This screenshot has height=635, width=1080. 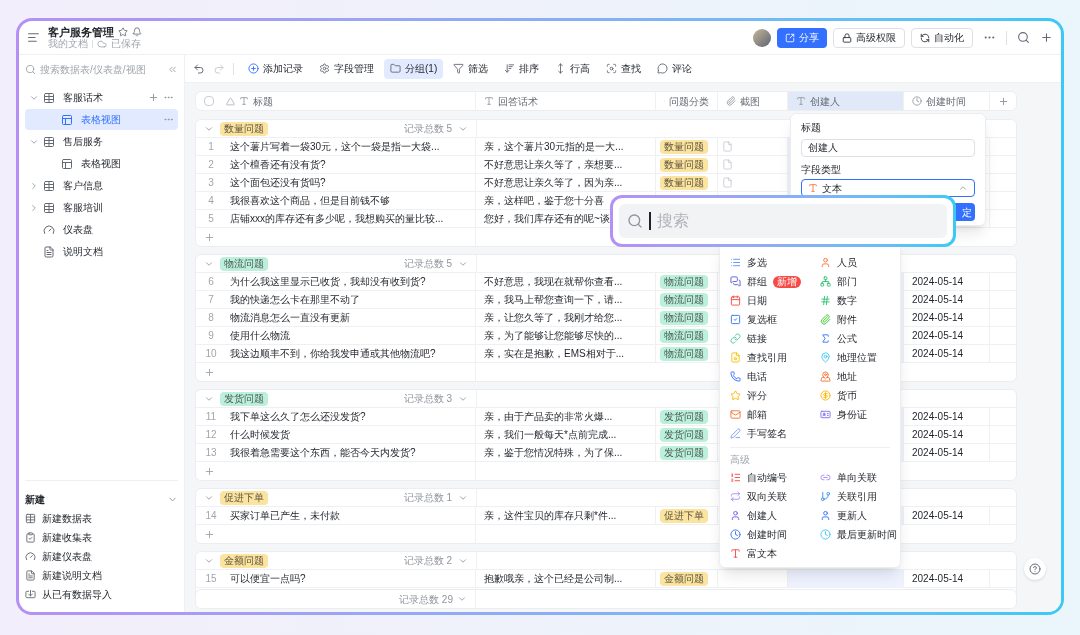 What do you see at coordinates (860, 338) in the screenshot?
I see `menu-item: 公式` at bounding box center [860, 338].